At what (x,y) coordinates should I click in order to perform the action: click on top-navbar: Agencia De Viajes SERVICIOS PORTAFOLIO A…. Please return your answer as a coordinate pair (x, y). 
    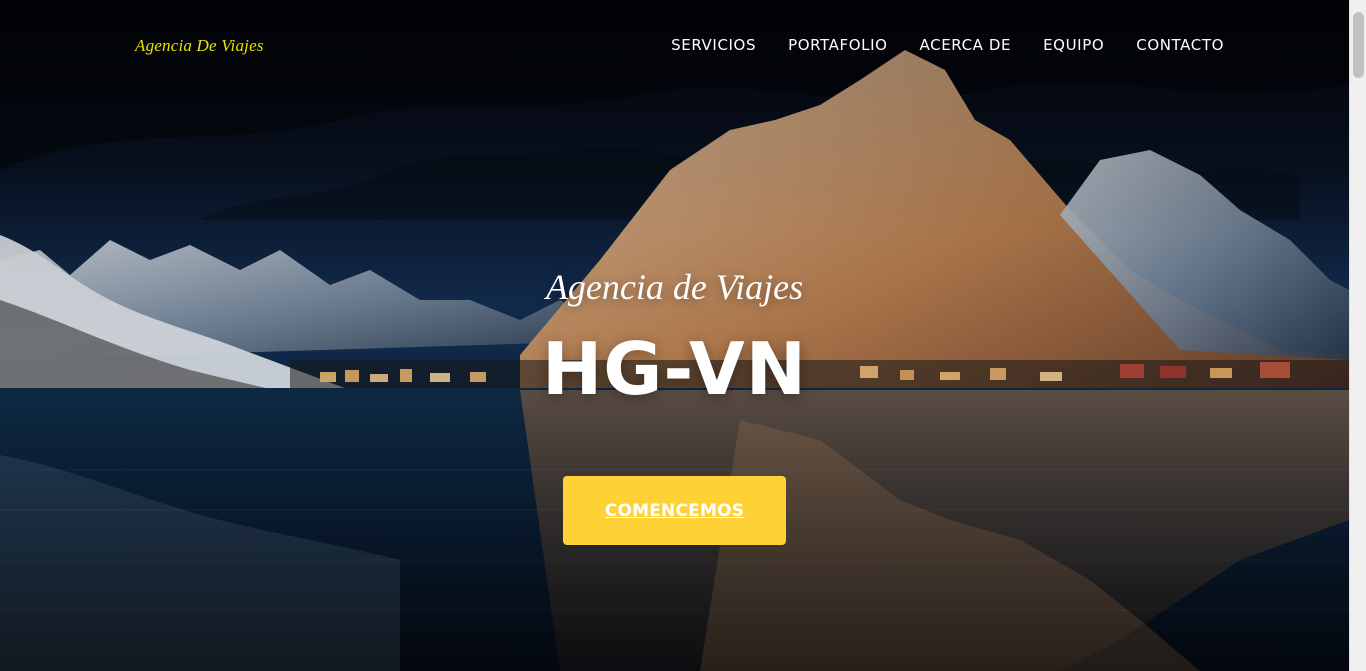
    Looking at the image, I should click on (674, 46).